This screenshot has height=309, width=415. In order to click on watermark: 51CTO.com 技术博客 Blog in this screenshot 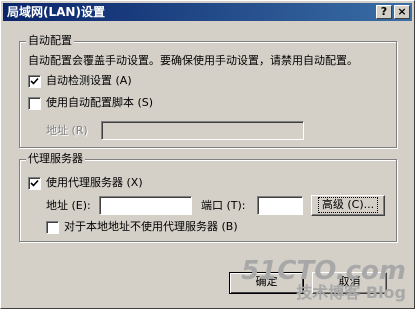, I will do `click(323, 280)`.